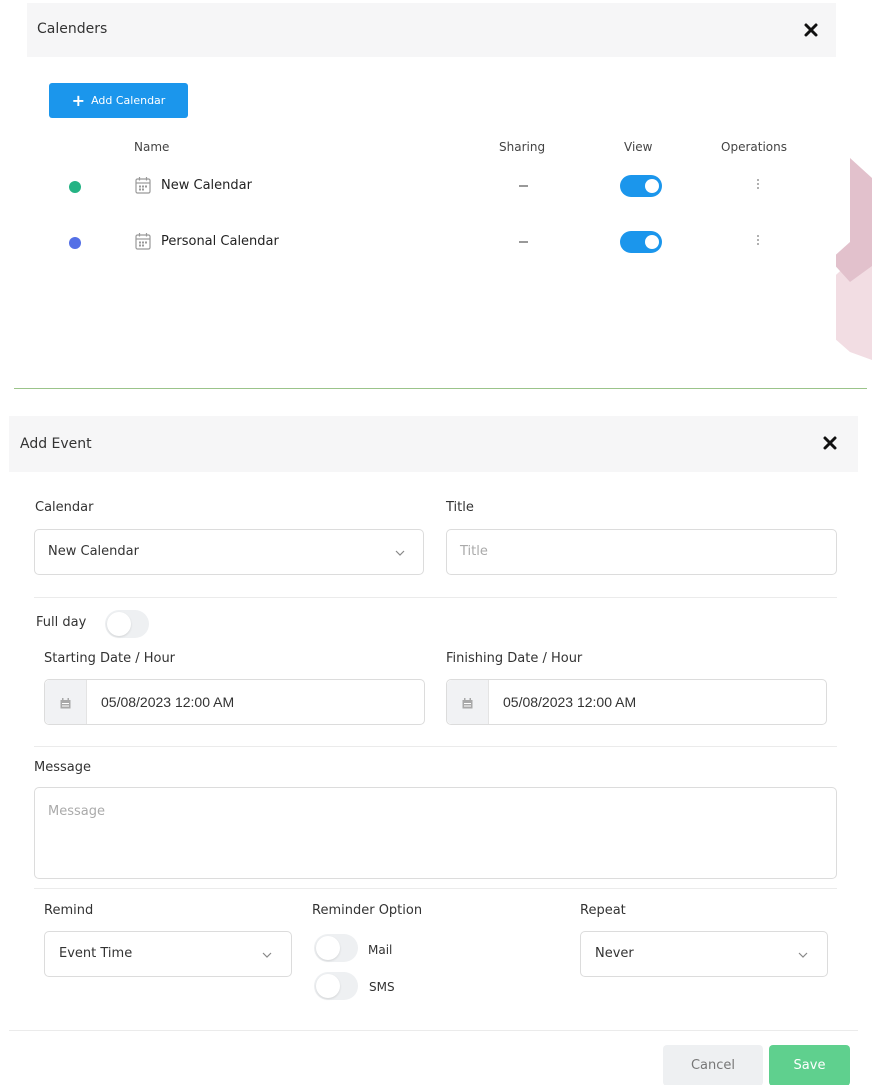 The height and width of the screenshot is (1085, 872). I want to click on add-event-title: Add Event, so click(56, 444).